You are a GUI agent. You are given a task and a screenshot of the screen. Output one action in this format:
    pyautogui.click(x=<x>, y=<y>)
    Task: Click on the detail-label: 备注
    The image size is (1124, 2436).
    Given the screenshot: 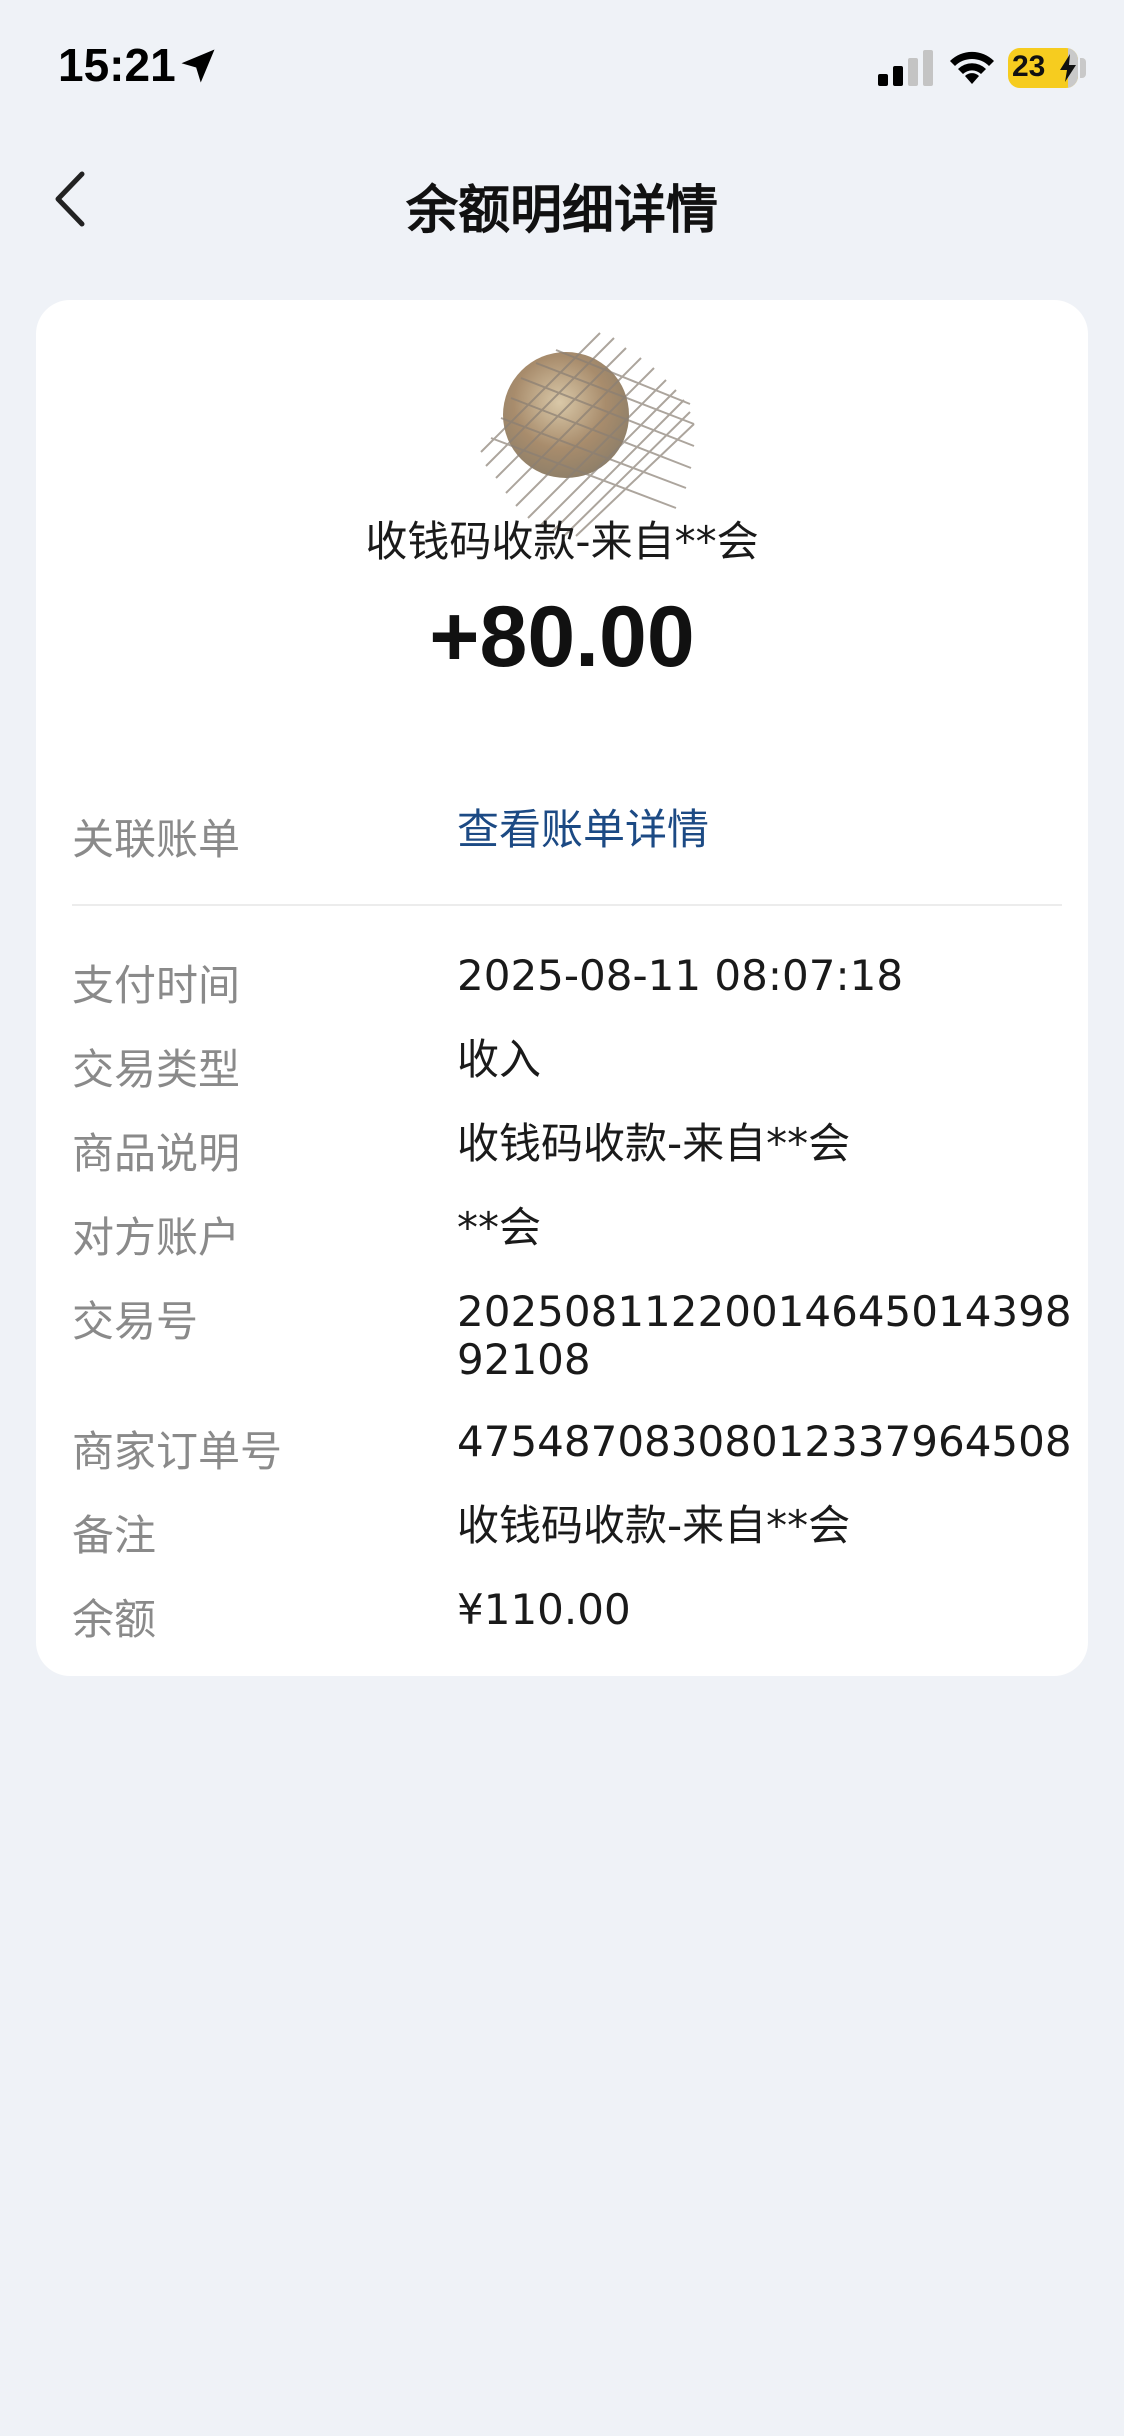 What is the action you would take?
    pyautogui.click(x=114, y=1535)
    